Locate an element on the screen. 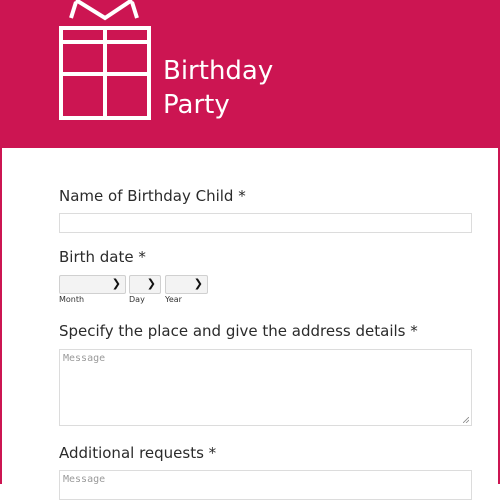 The height and width of the screenshot is (500, 500). title-line-1: Birthday is located at coordinates (218, 71).